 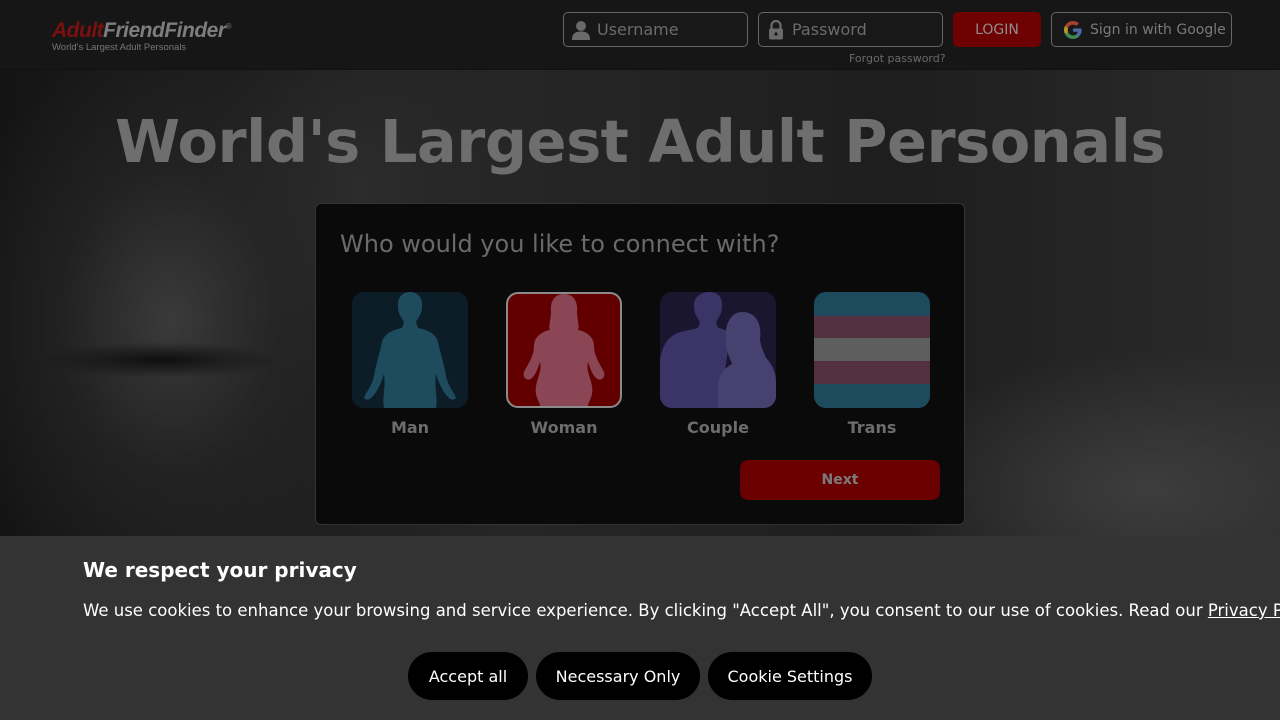 I want to click on option-woman-label: Woman, so click(x=564, y=427).